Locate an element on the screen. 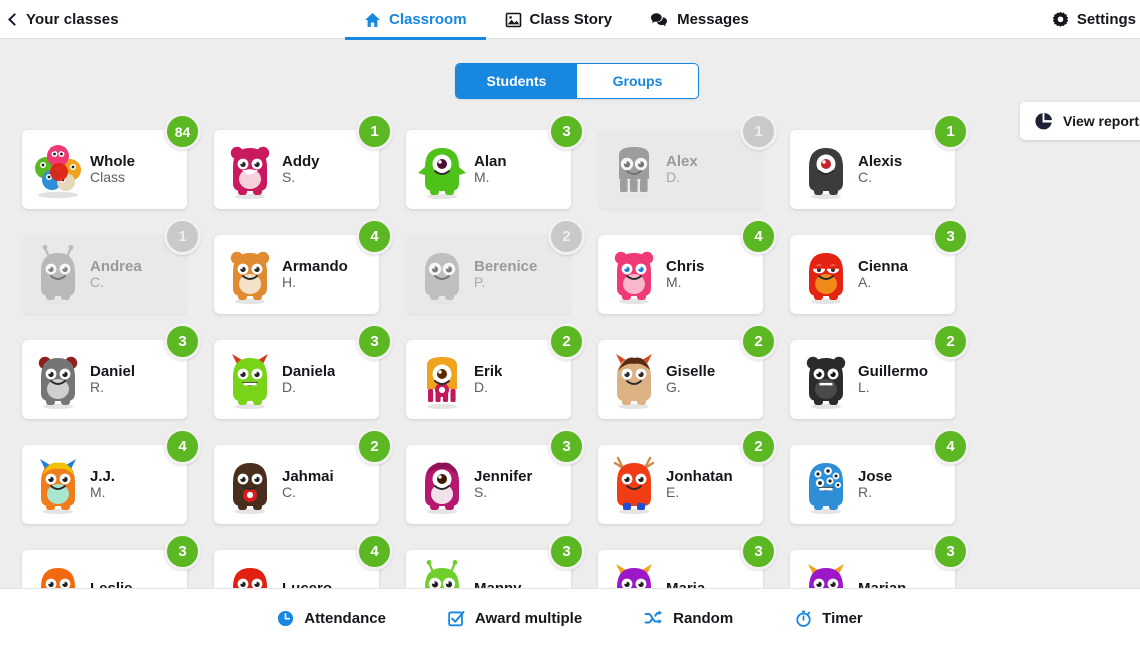 The width and height of the screenshot is (1140, 647). student-card: Jonhatan E. is located at coordinates (680, 484).